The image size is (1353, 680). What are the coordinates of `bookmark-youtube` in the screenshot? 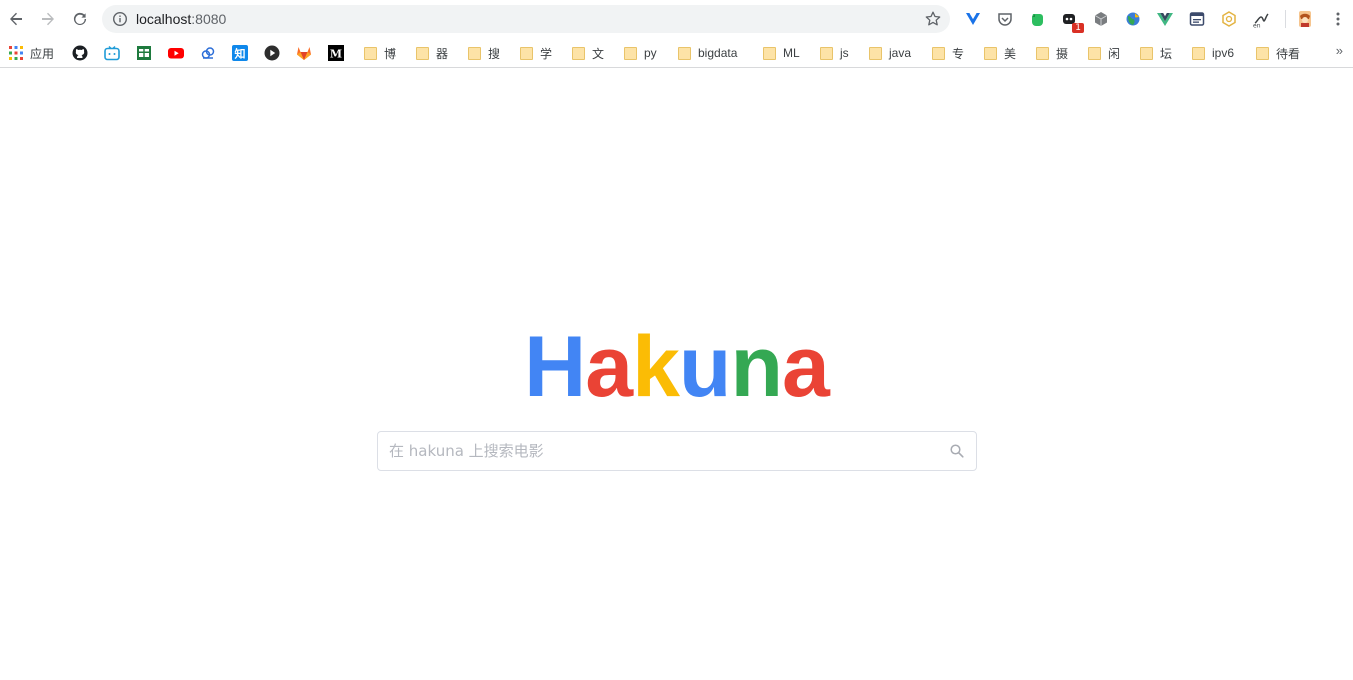 It's located at (176, 53).